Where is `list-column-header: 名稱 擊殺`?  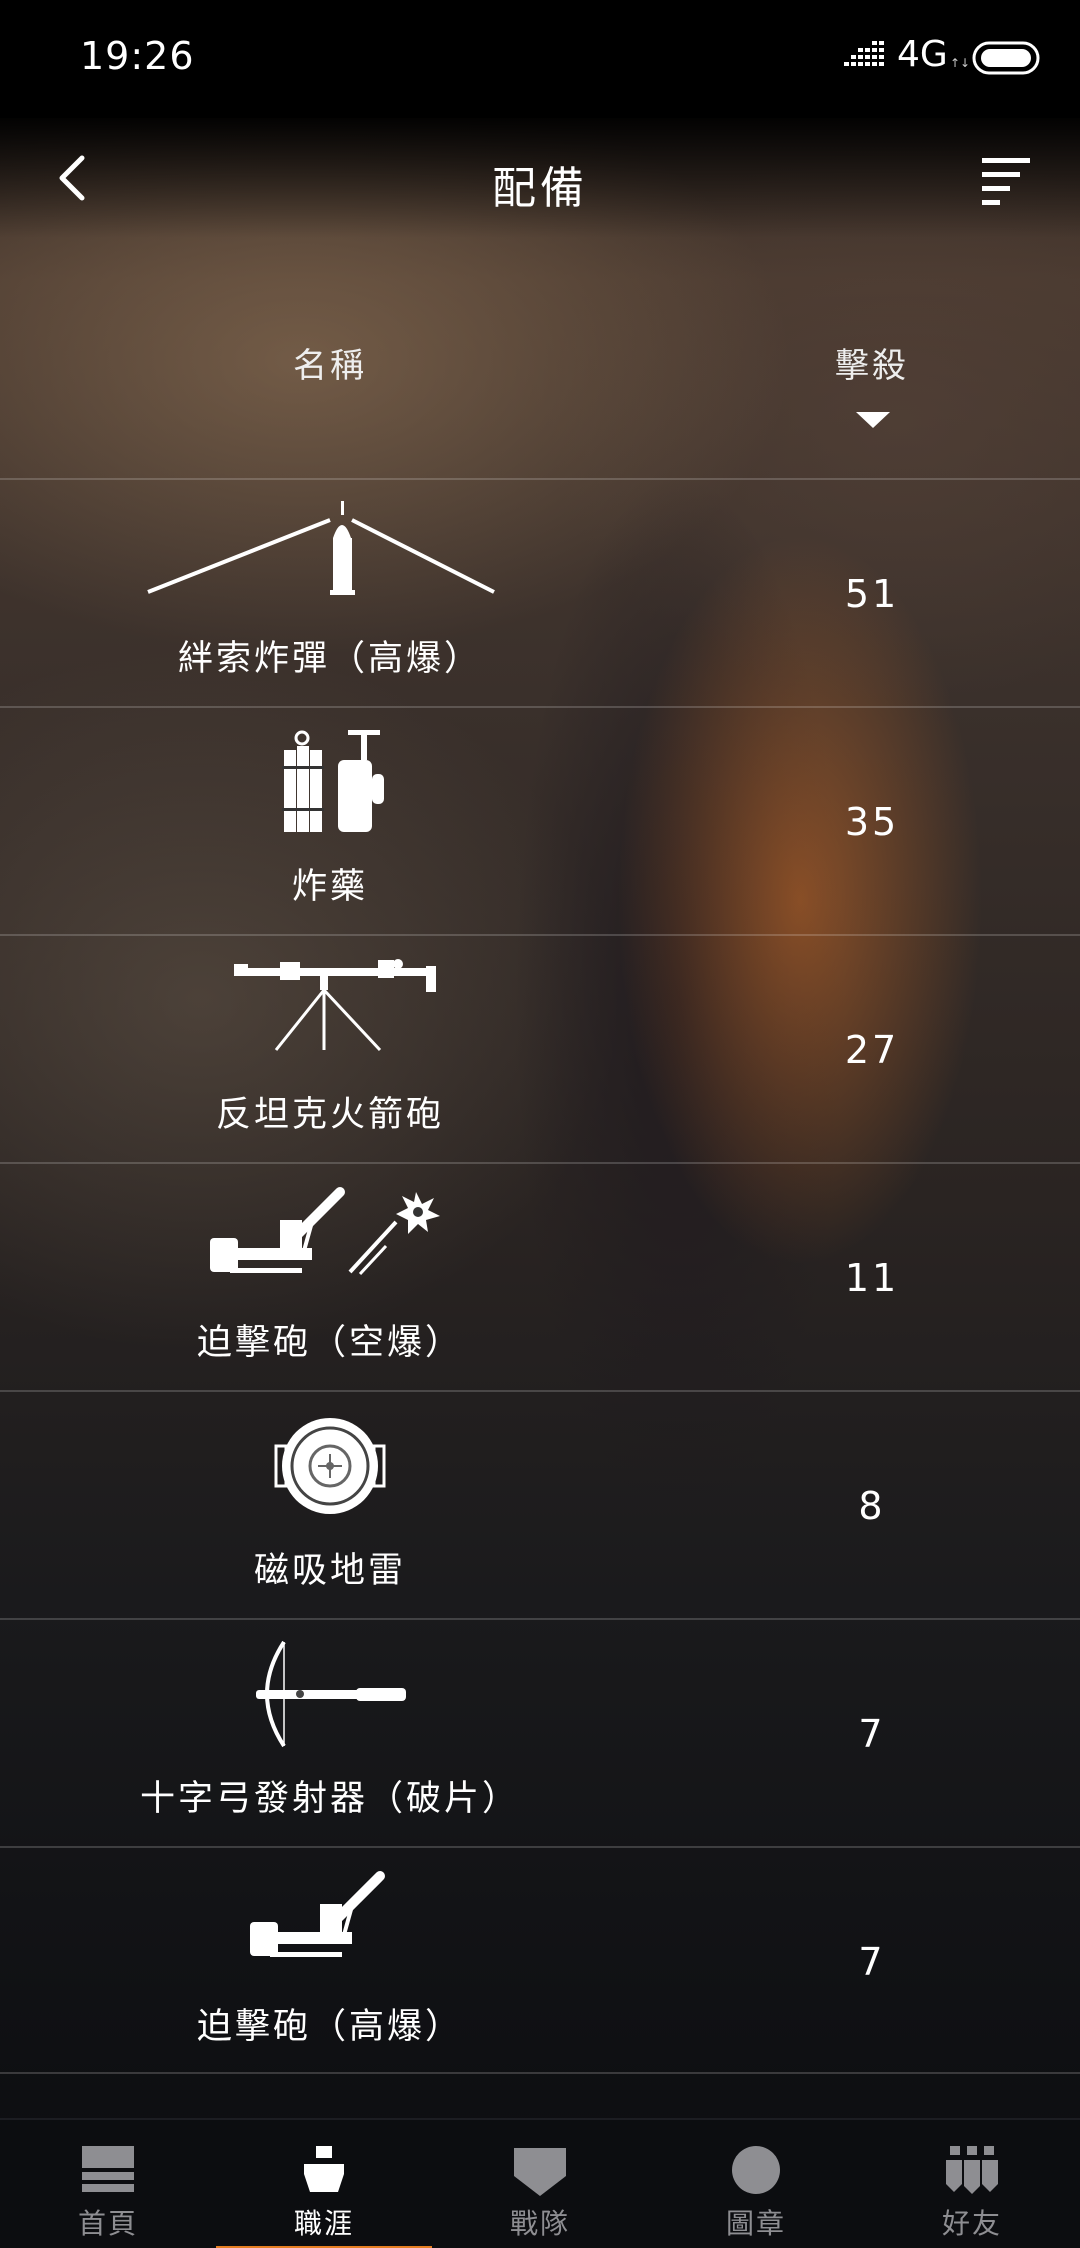 list-column-header: 名稱 擊殺 is located at coordinates (540, 398).